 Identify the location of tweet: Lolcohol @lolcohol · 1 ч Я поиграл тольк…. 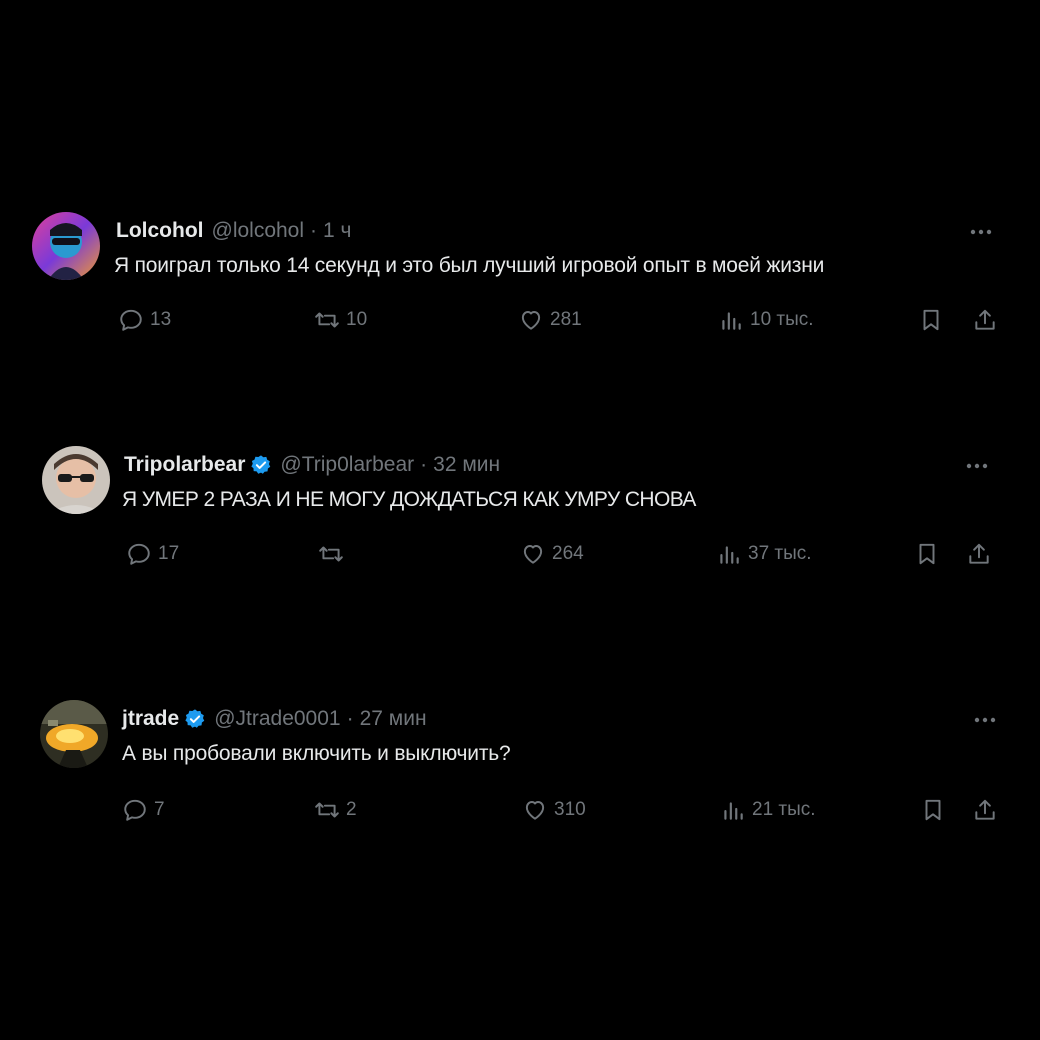
(520, 273).